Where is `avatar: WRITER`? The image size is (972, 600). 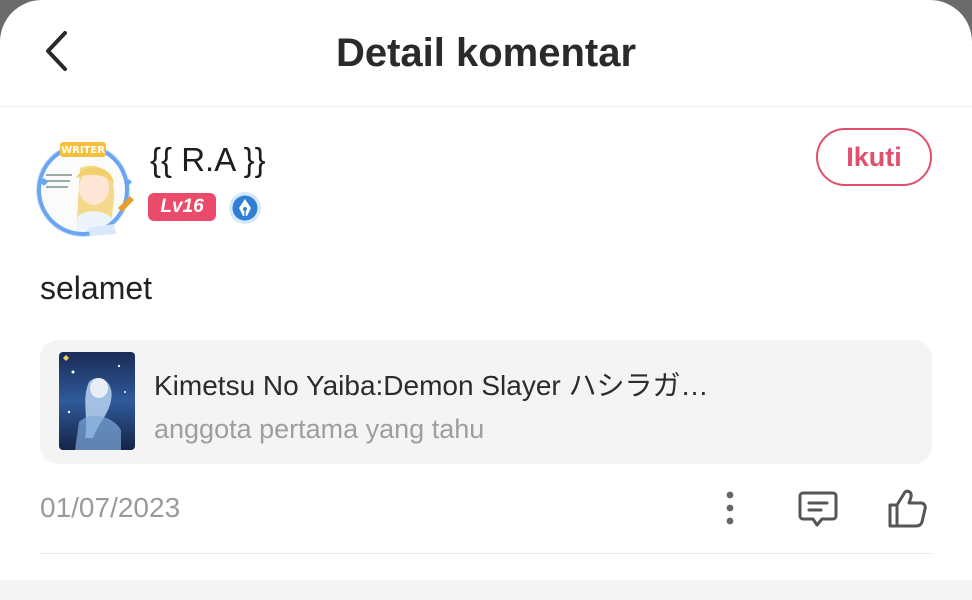 avatar: WRITER is located at coordinates (83, 188).